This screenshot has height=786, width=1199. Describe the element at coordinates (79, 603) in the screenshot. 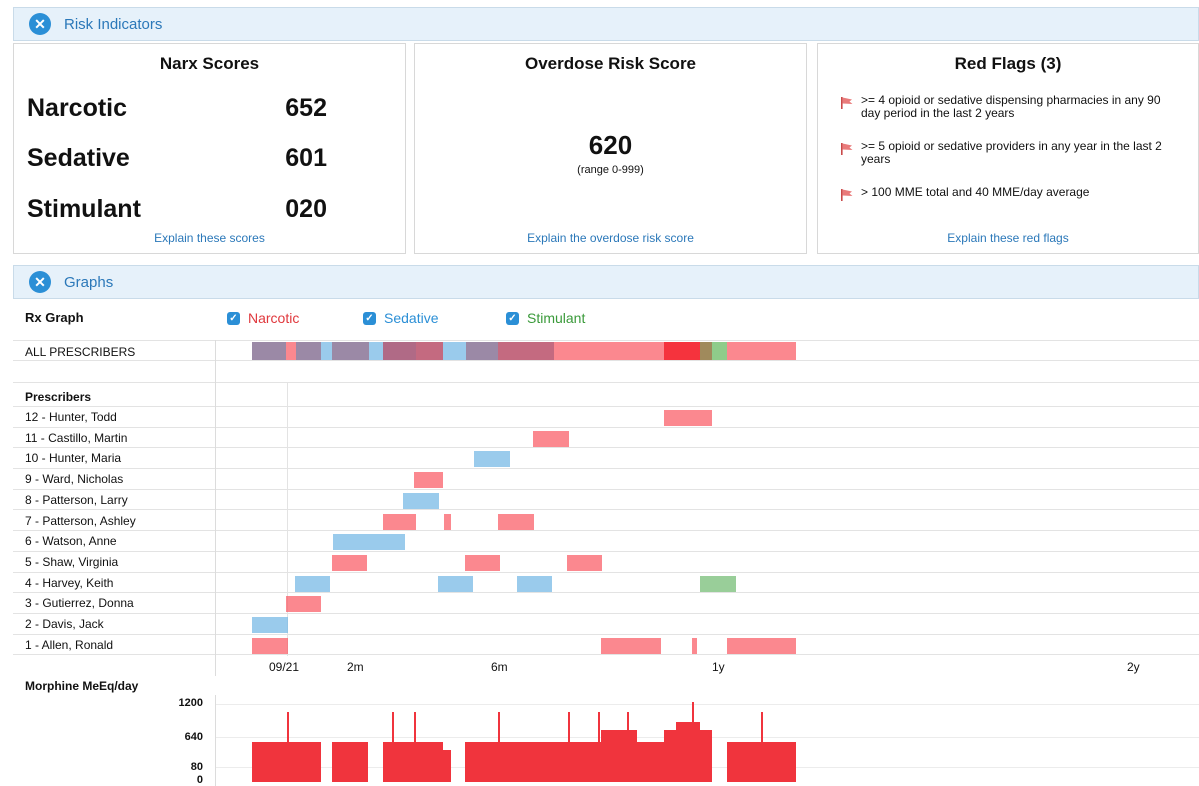

I see `prescriber-name: 3 - Gutierrez, Donna` at that location.